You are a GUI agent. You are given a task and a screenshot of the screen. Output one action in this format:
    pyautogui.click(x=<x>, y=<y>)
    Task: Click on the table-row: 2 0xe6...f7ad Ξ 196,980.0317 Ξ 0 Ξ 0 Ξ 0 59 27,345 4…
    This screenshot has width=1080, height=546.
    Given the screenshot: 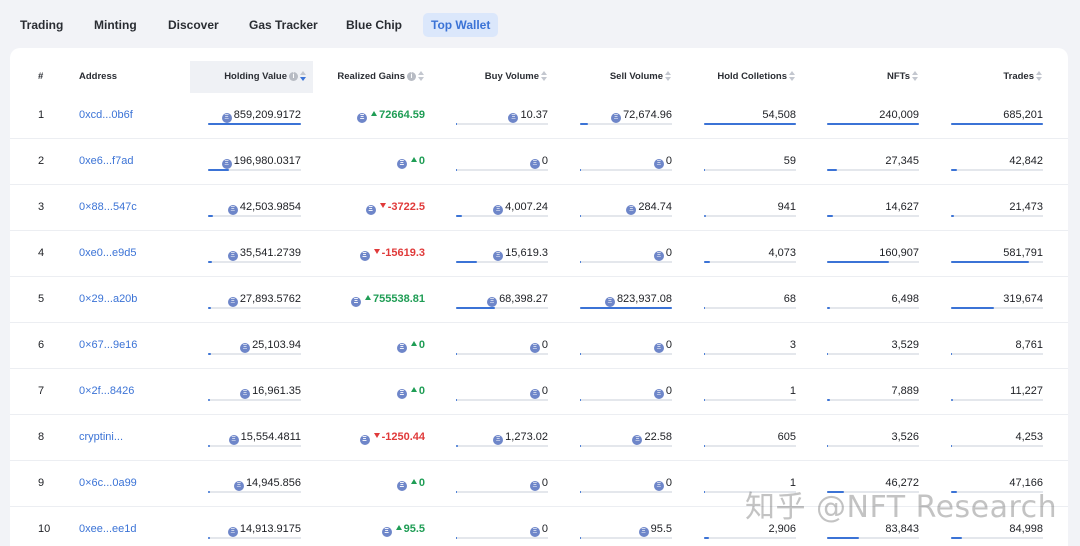 What is the action you would take?
    pyautogui.click(x=539, y=162)
    